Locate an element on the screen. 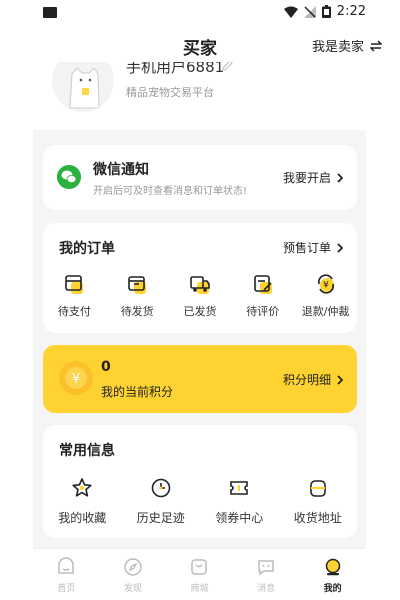 The image size is (400, 600). pending-payment-icon is located at coordinates (74, 284).